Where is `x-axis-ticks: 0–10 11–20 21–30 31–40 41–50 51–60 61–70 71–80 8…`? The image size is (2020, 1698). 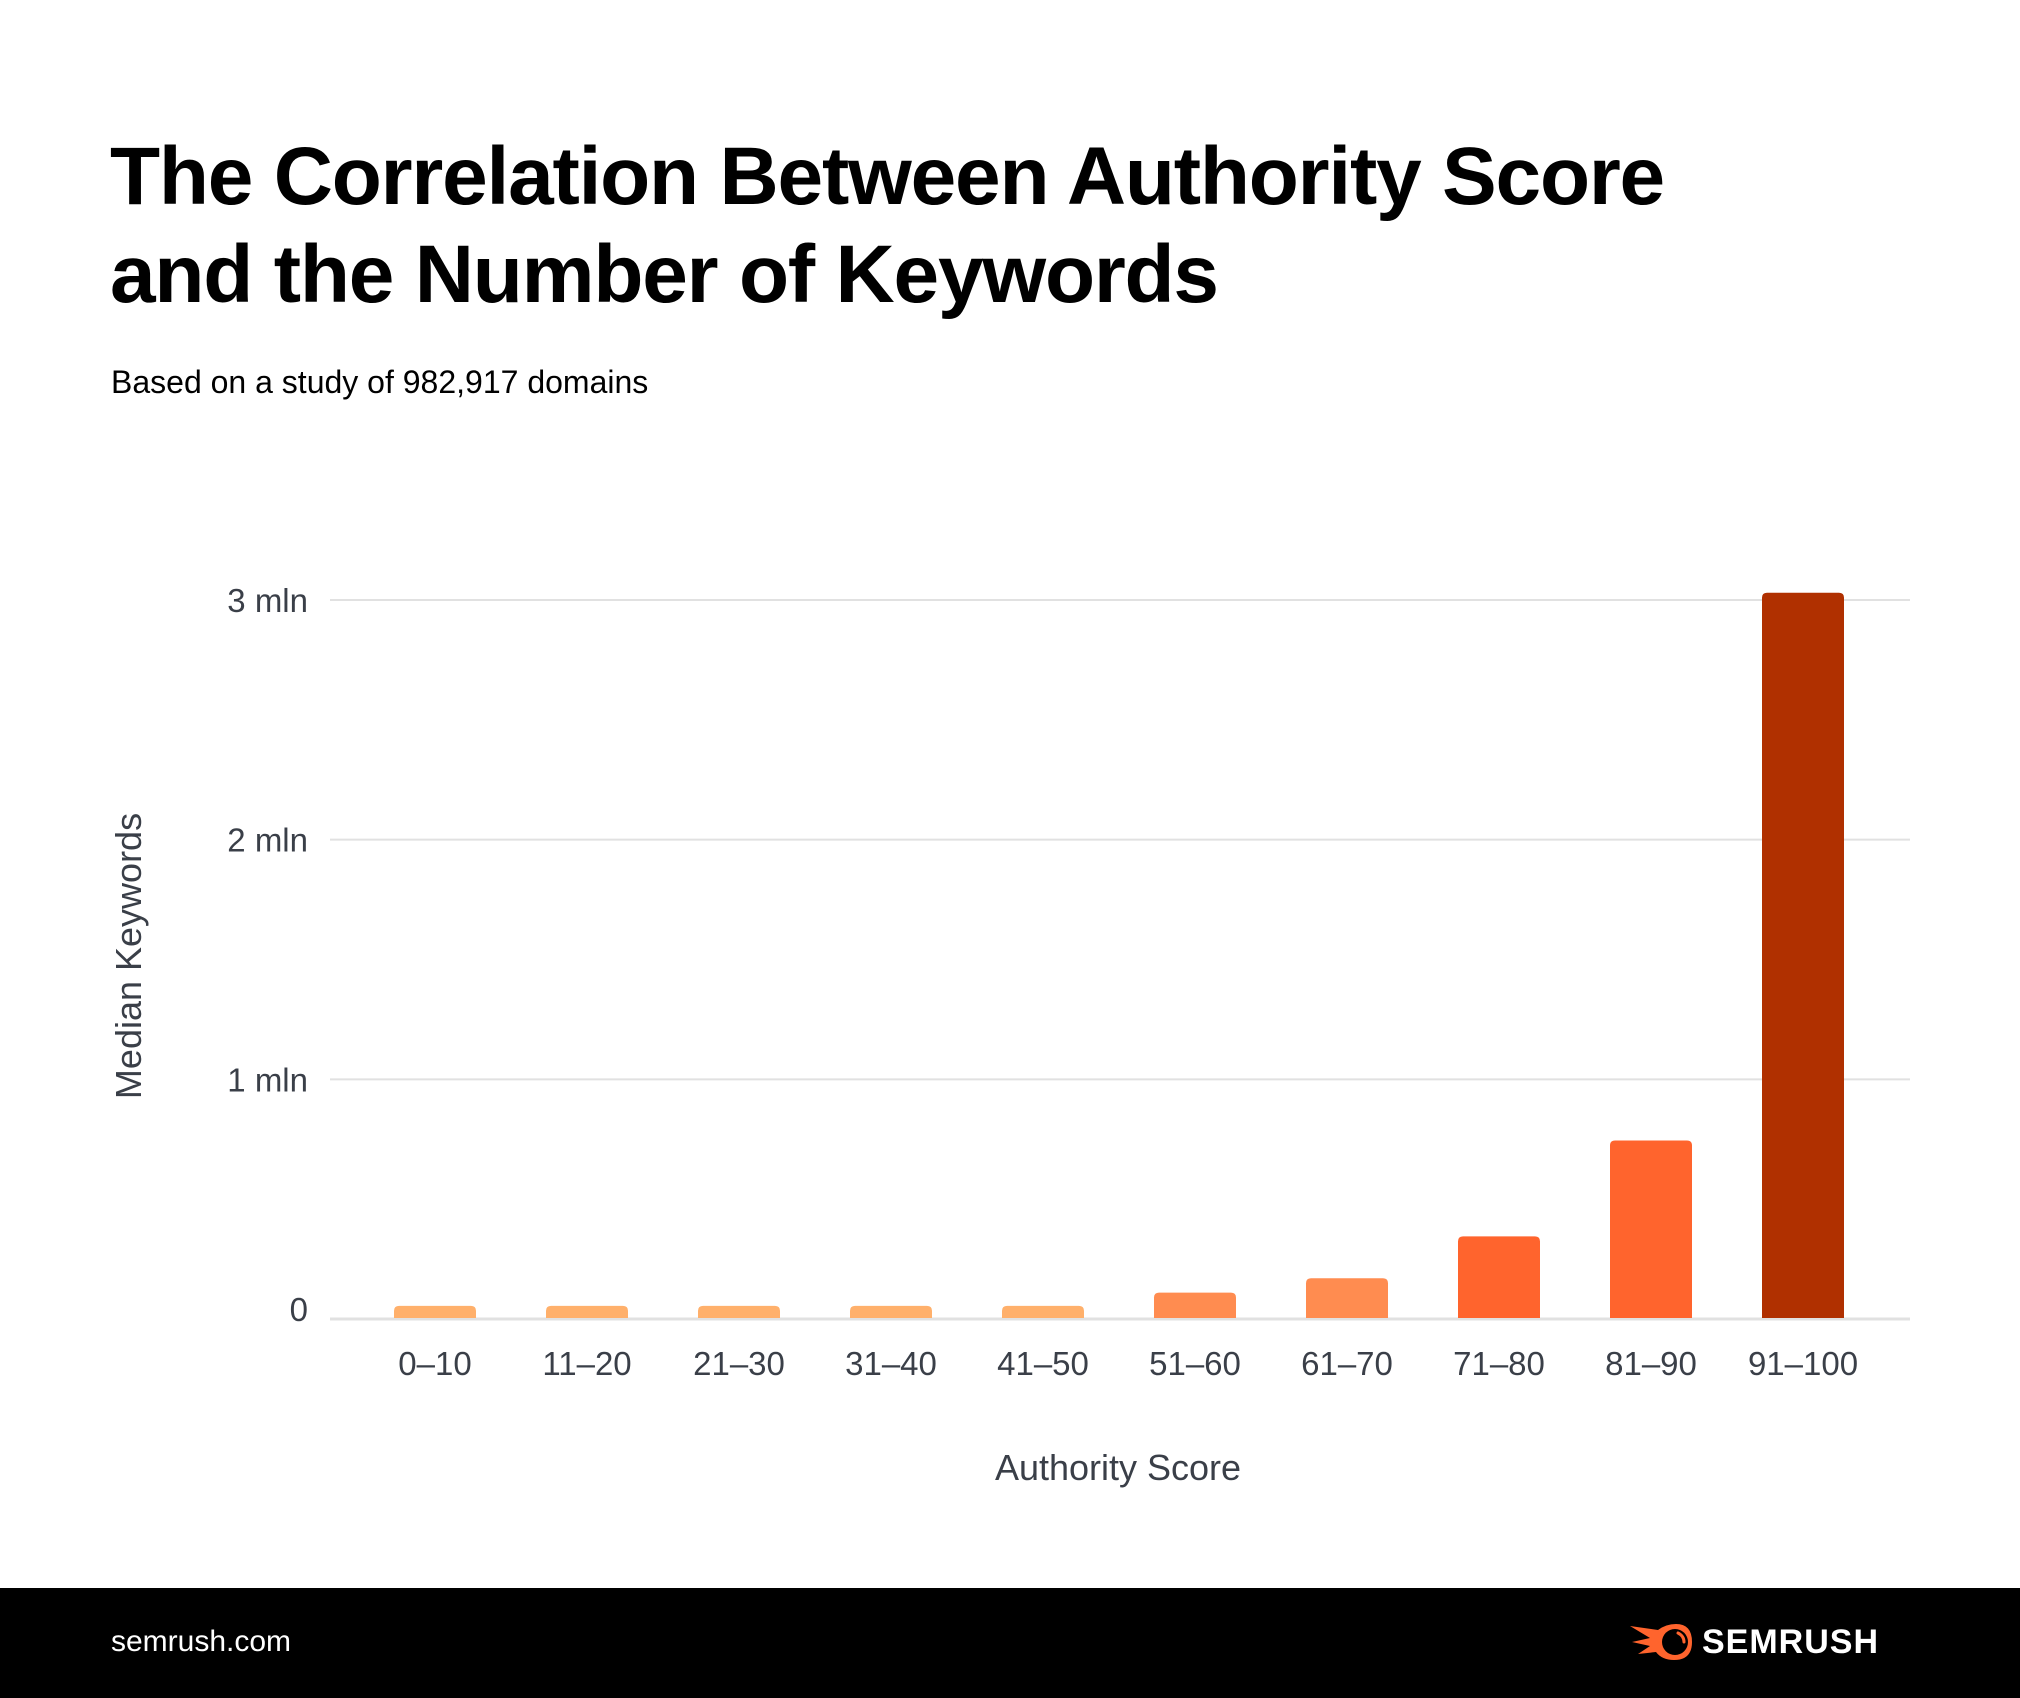 x-axis-ticks: 0–10 11–20 21–30 31–40 41–50 51–60 61–70 71–80 8… is located at coordinates (1128, 1363).